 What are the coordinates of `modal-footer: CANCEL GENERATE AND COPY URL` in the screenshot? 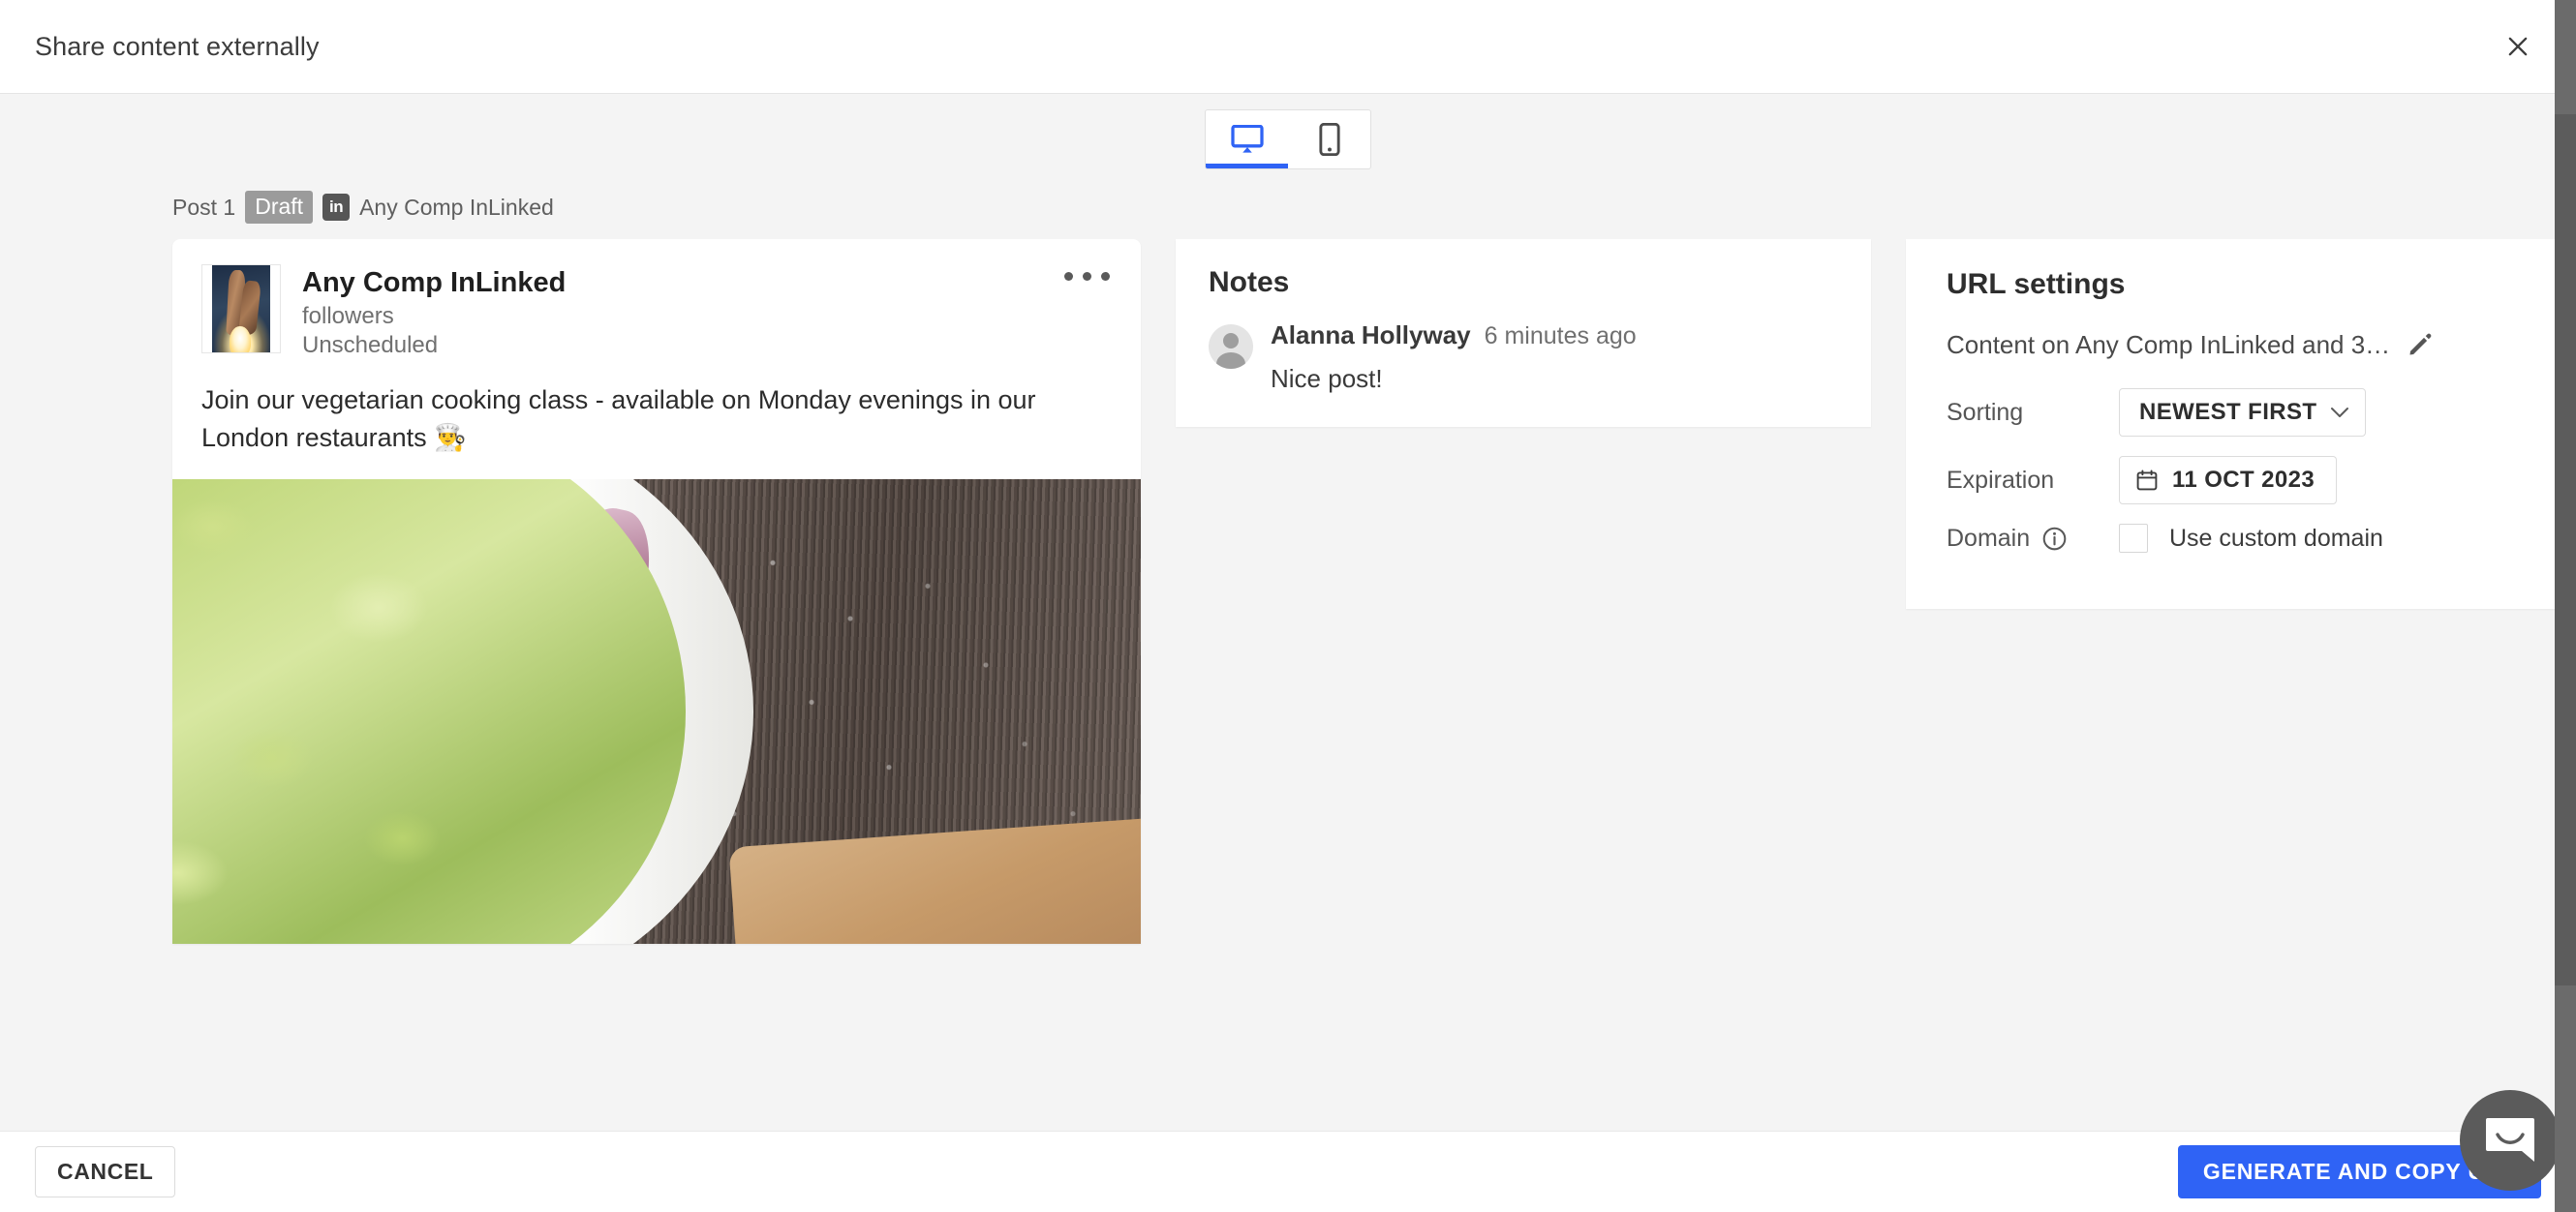 It's located at (1288, 1171).